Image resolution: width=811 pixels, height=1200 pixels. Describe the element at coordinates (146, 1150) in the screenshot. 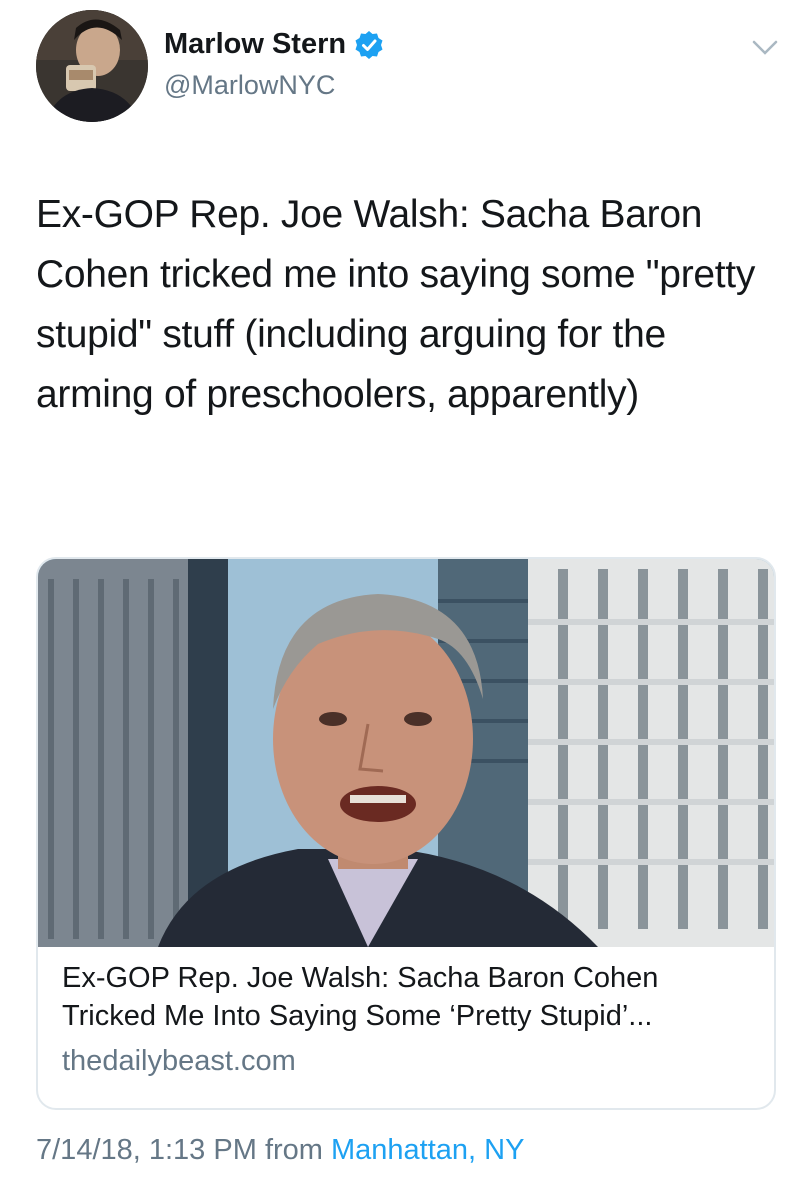

I see `tweet-timestamp: 7/14/18, 1:13 PM` at that location.